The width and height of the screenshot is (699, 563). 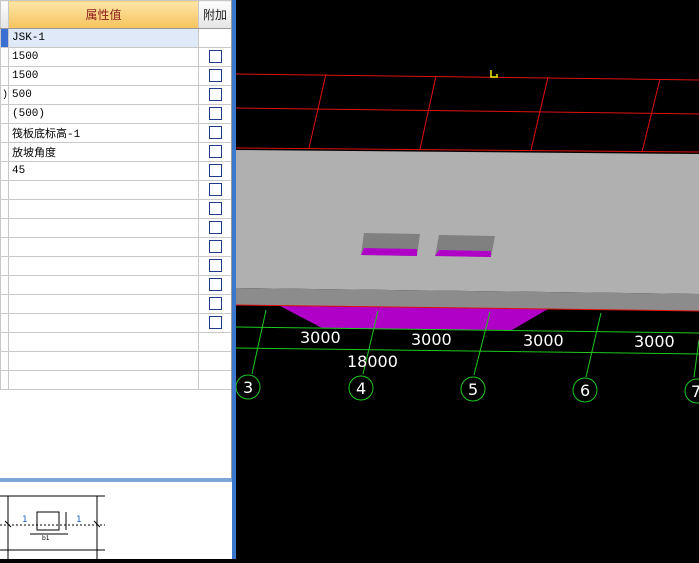 What do you see at coordinates (103, 95) in the screenshot?
I see `property-value-cell: 500` at bounding box center [103, 95].